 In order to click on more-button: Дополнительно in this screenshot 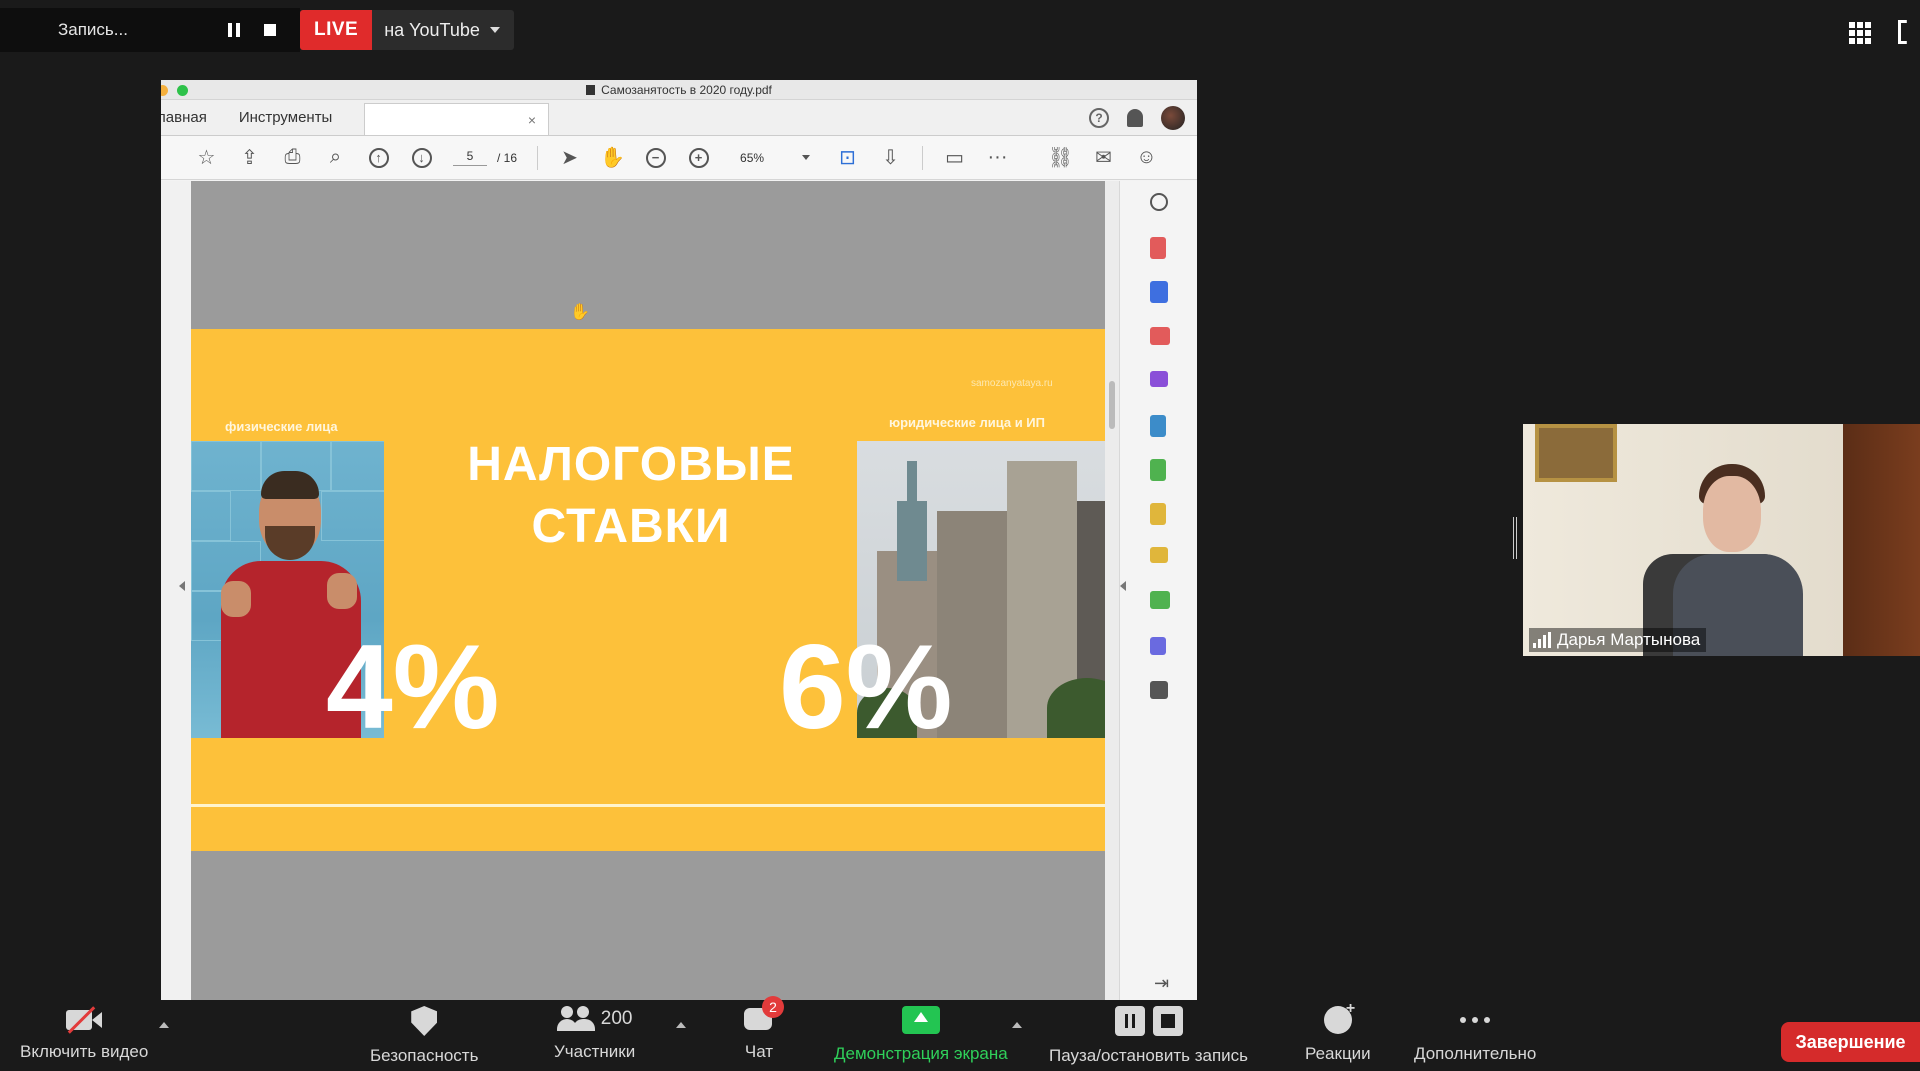, I will do `click(1475, 1035)`.